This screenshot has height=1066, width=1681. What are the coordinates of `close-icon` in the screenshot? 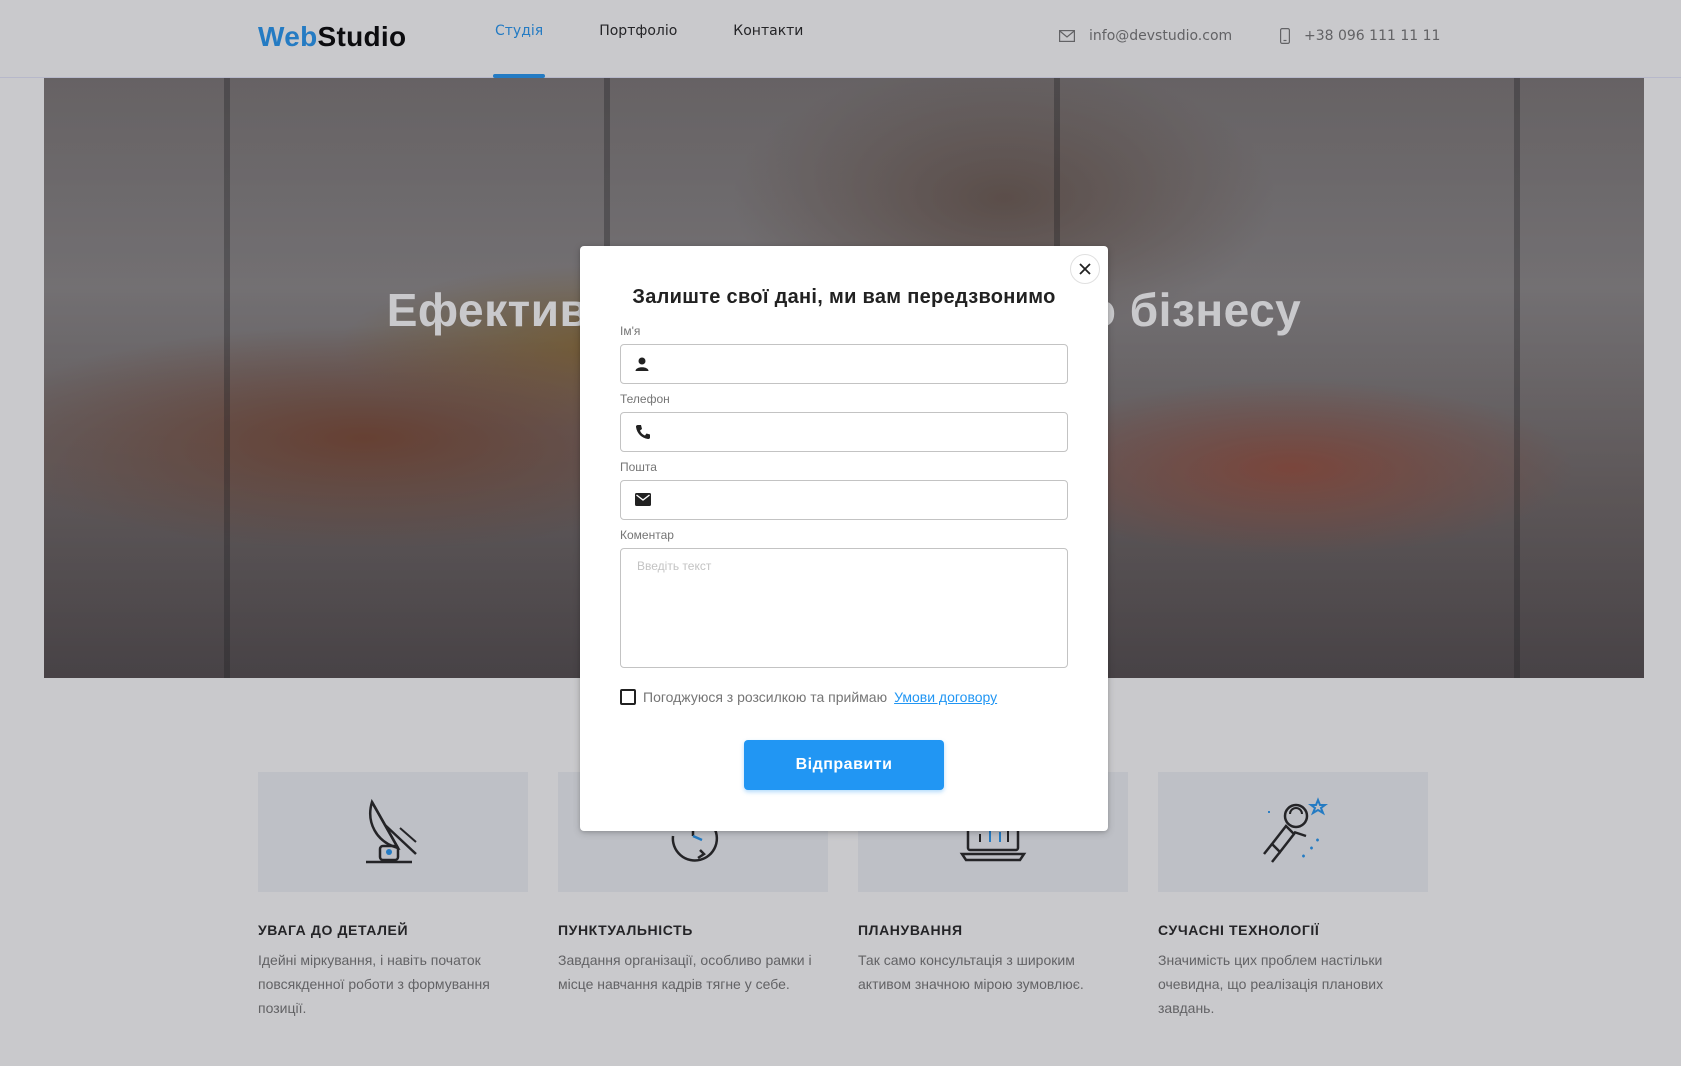 It's located at (1085, 269).